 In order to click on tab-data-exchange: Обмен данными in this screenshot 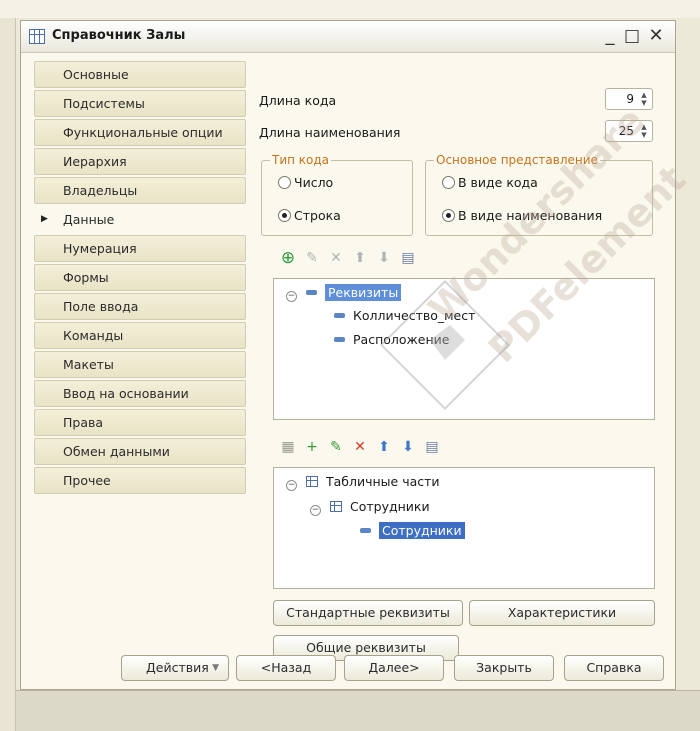, I will do `click(140, 451)`.